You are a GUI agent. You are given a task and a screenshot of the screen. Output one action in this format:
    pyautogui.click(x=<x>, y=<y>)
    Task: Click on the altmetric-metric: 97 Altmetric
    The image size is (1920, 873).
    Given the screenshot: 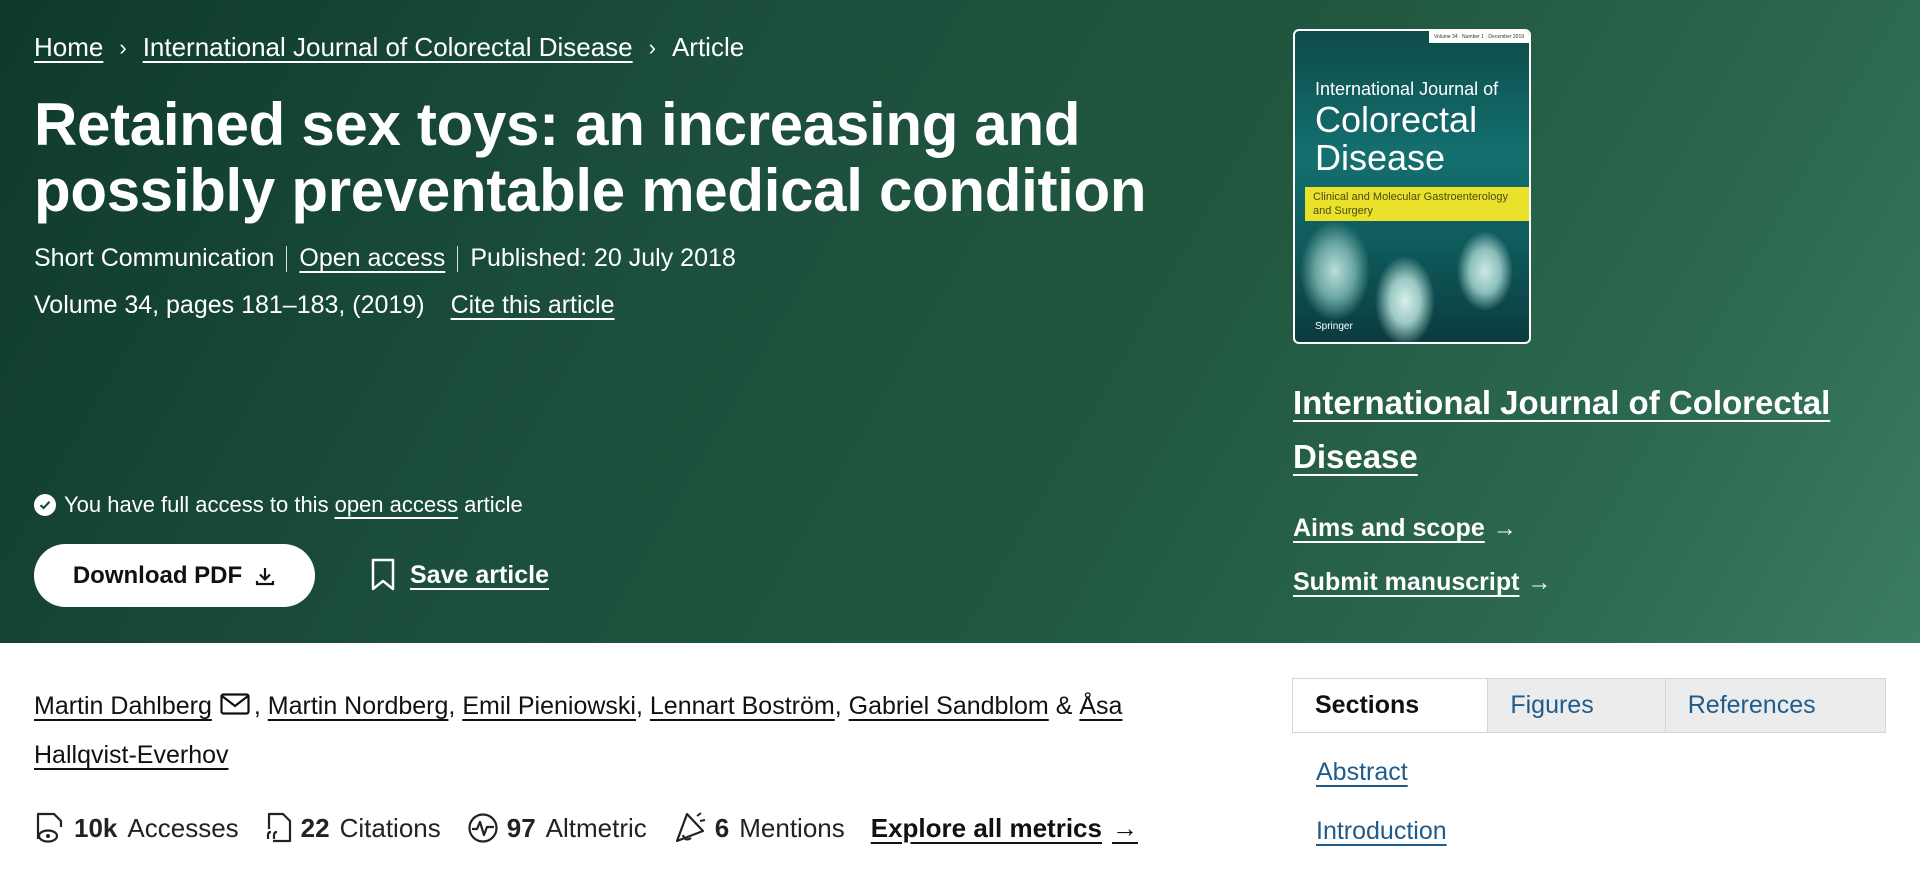 What is the action you would take?
    pyautogui.click(x=557, y=828)
    